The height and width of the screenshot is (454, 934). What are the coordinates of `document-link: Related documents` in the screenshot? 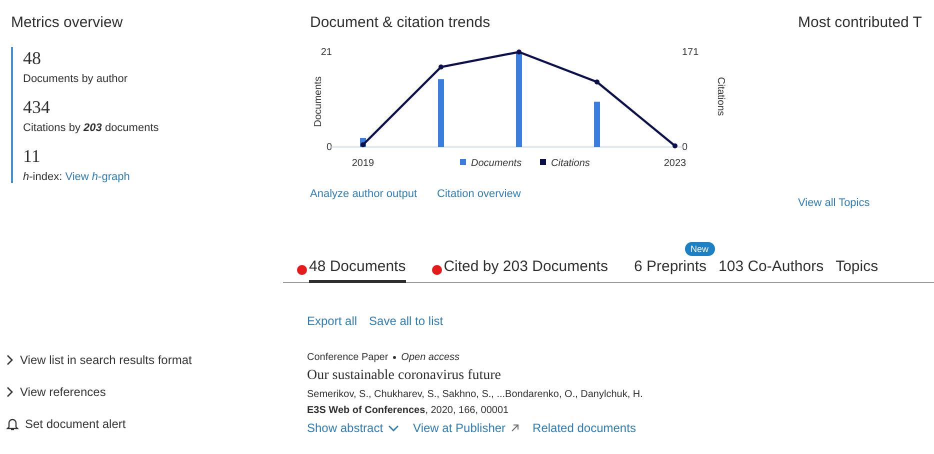 It's located at (584, 428).